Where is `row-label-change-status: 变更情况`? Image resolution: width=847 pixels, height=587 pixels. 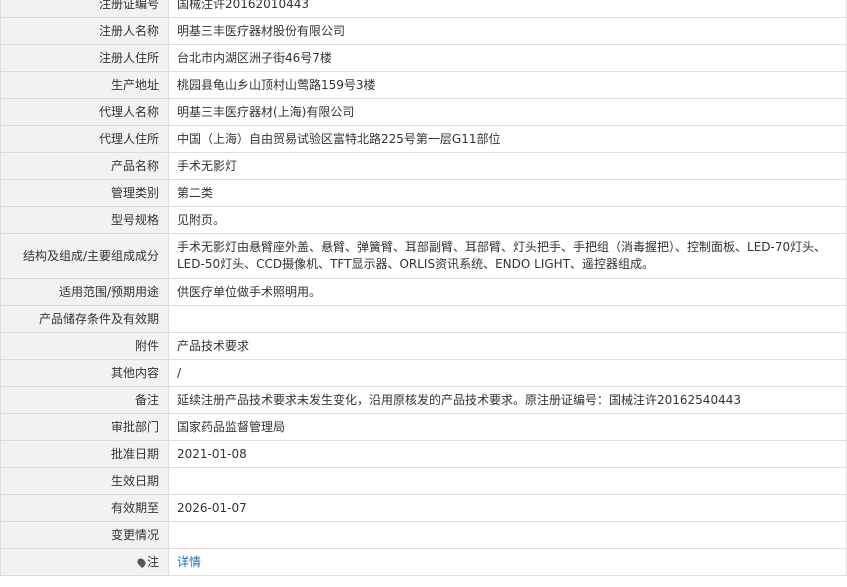
row-label-change-status: 变更情况 is located at coordinates (84, 535).